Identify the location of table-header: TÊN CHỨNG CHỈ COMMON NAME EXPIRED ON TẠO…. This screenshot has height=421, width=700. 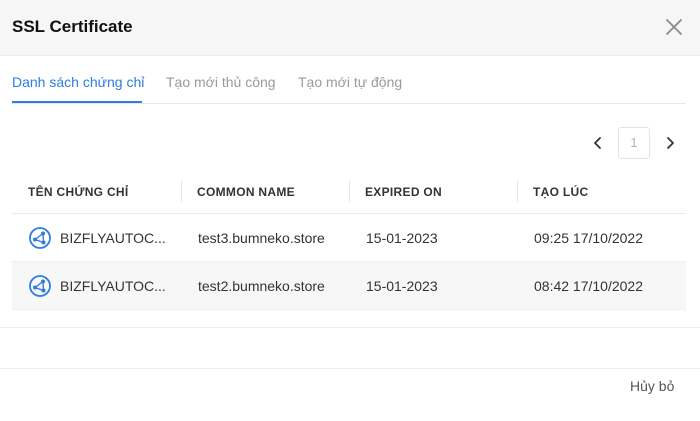
(349, 191).